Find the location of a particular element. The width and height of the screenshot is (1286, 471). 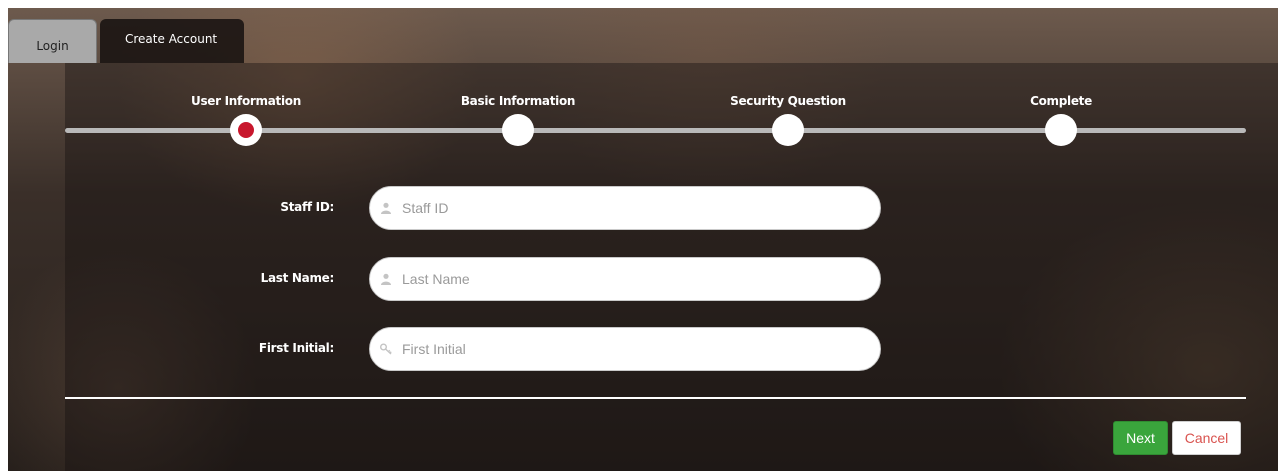

step-dot-user-information is located at coordinates (246, 130).